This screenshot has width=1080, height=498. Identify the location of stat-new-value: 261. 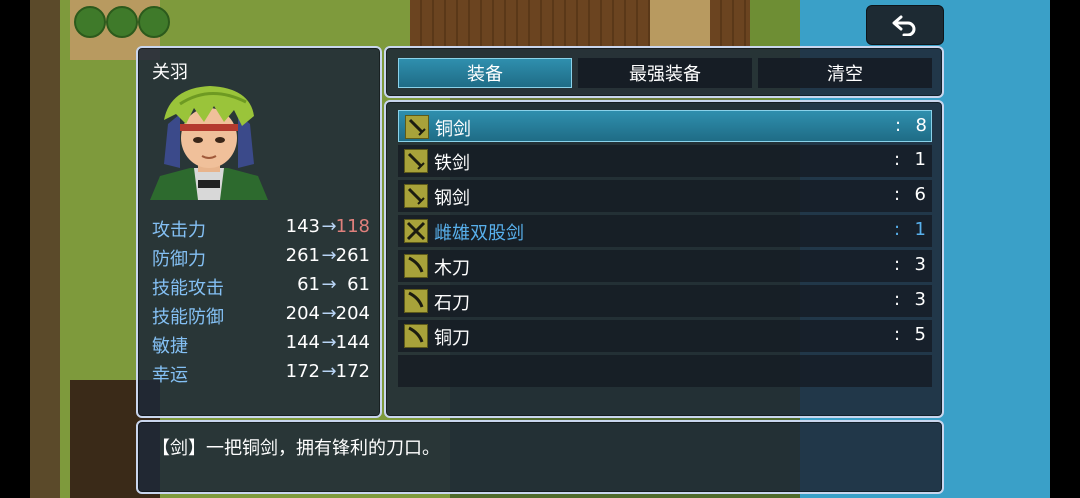
(352, 255).